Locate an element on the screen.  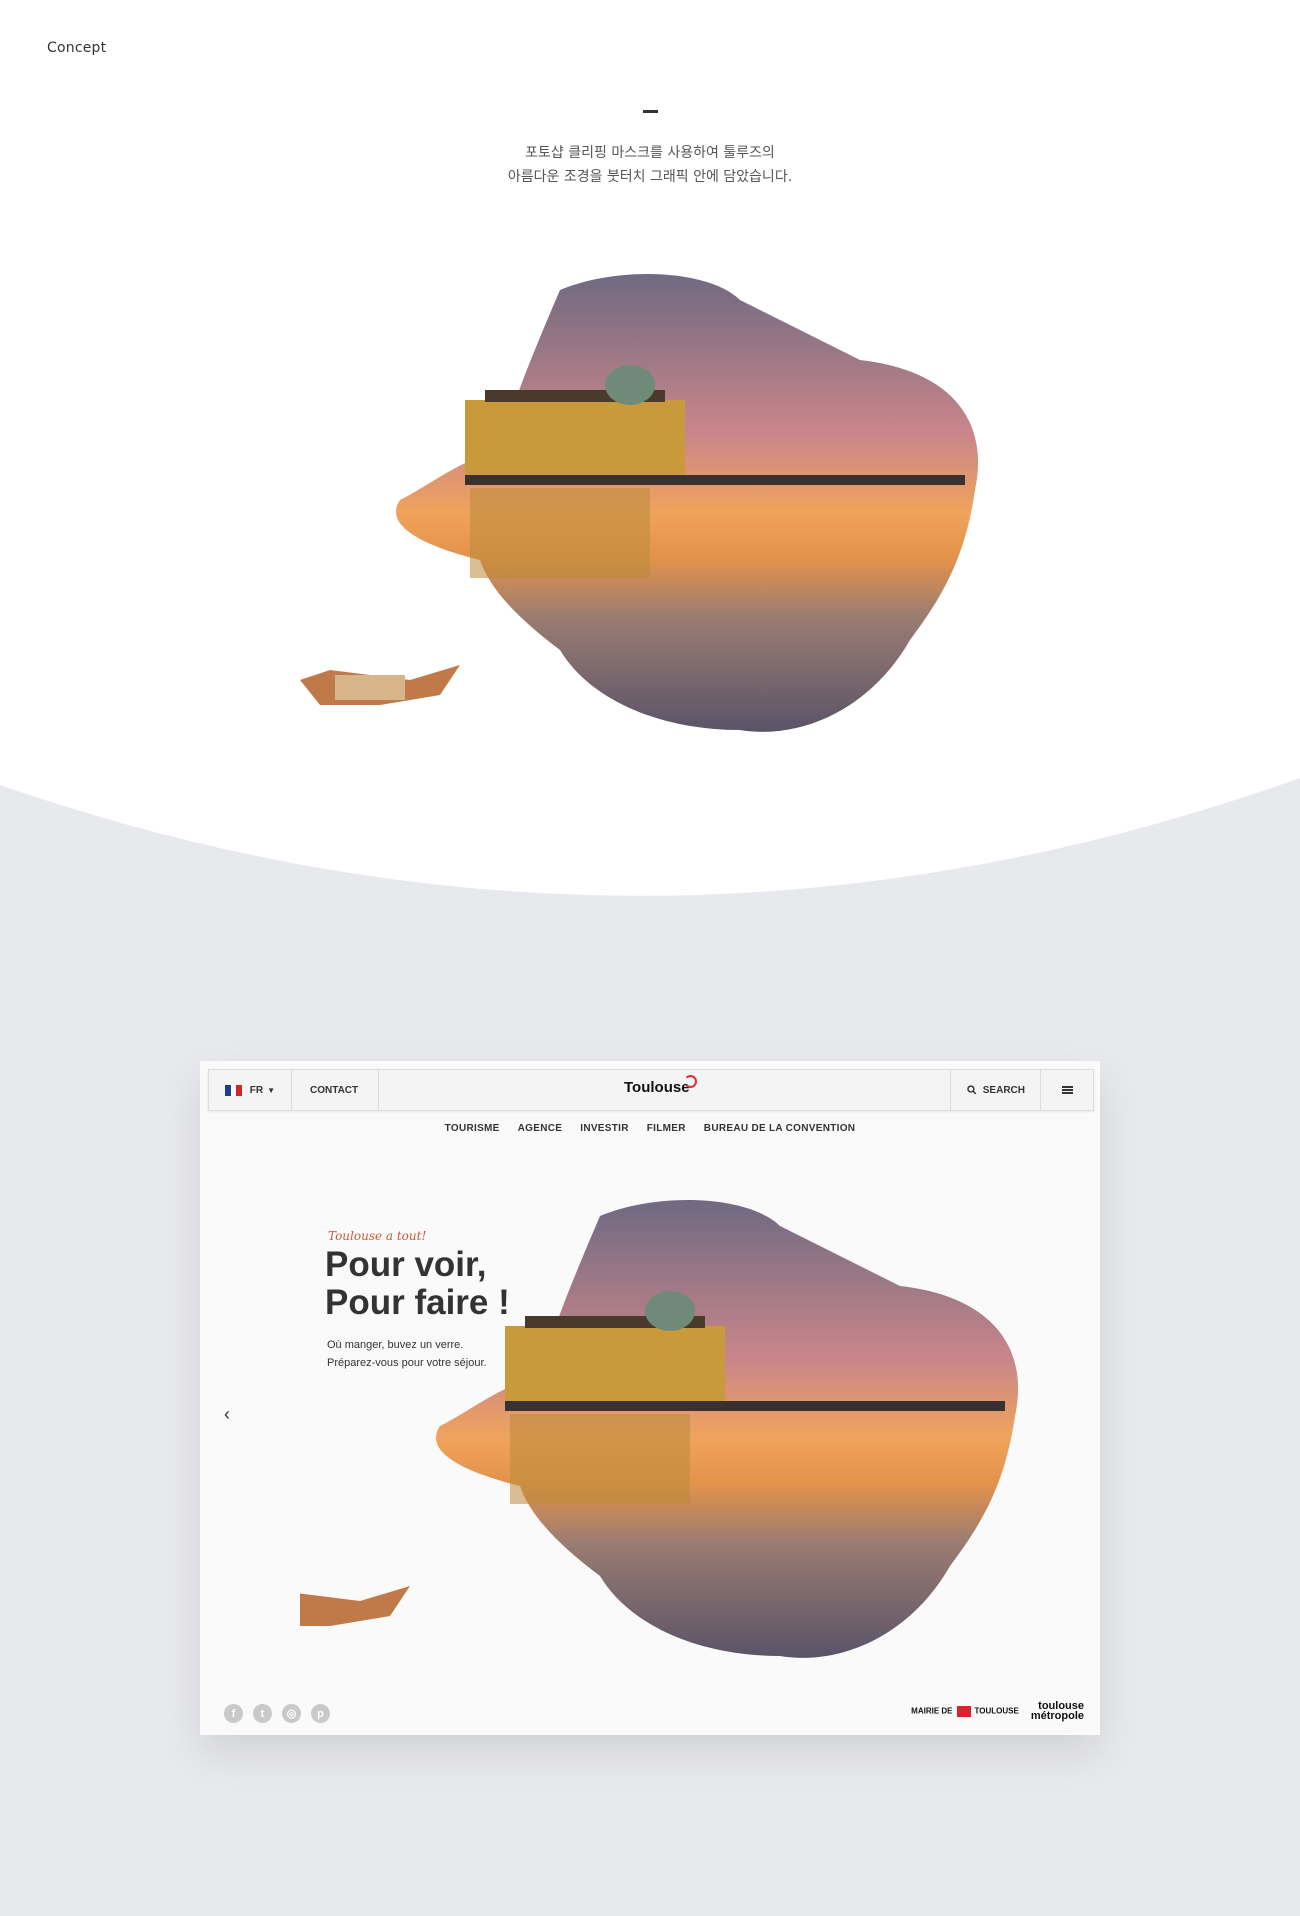
description-line-2: 아름다운 조경을 붓터치 그래픽 안에 담았습니다. is located at coordinates (650, 177).